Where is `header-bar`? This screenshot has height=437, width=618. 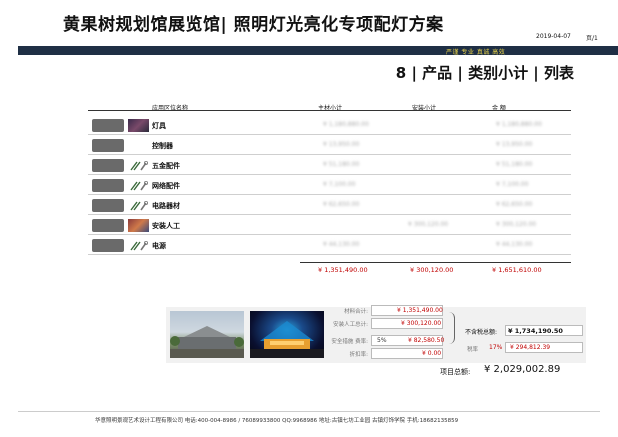
header-bar is located at coordinates (318, 50).